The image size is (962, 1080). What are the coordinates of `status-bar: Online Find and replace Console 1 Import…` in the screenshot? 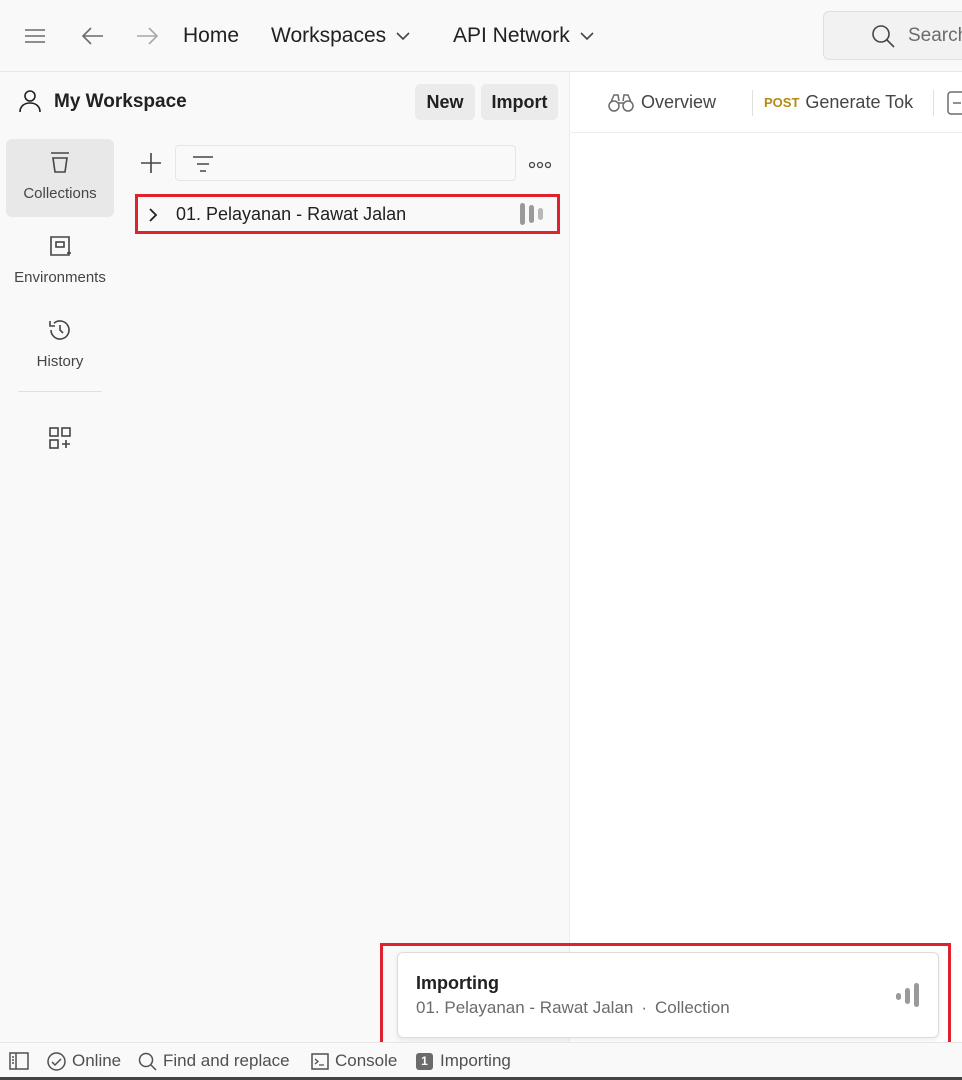 It's located at (481, 1061).